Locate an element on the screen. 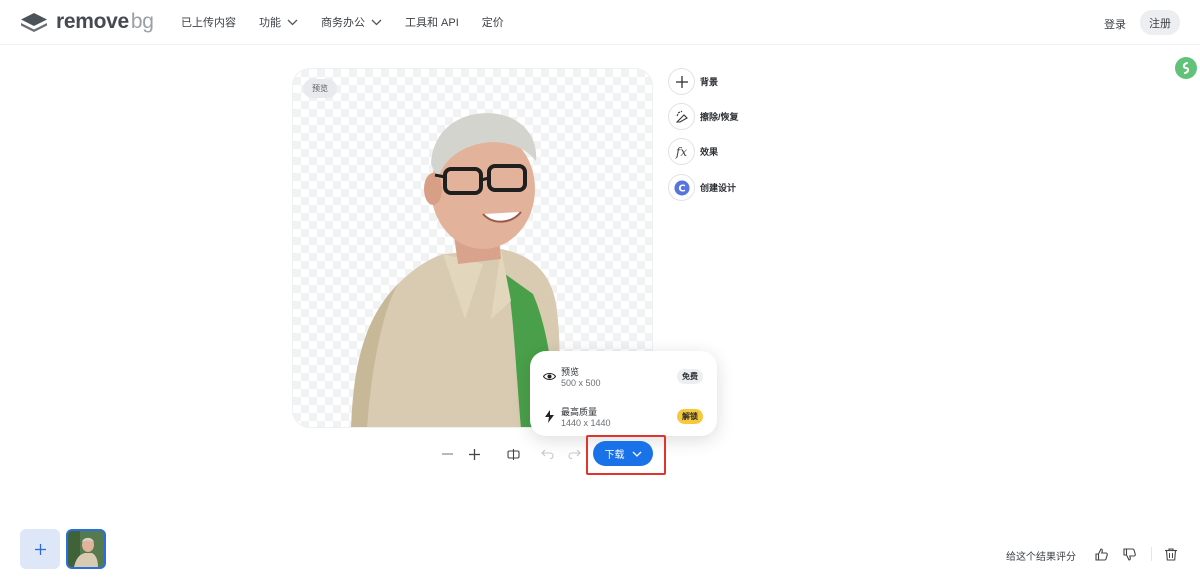 The height and width of the screenshot is (584, 1200). download-option-hq: 最高质量 1440 x 1440 解锁 is located at coordinates (623, 417).